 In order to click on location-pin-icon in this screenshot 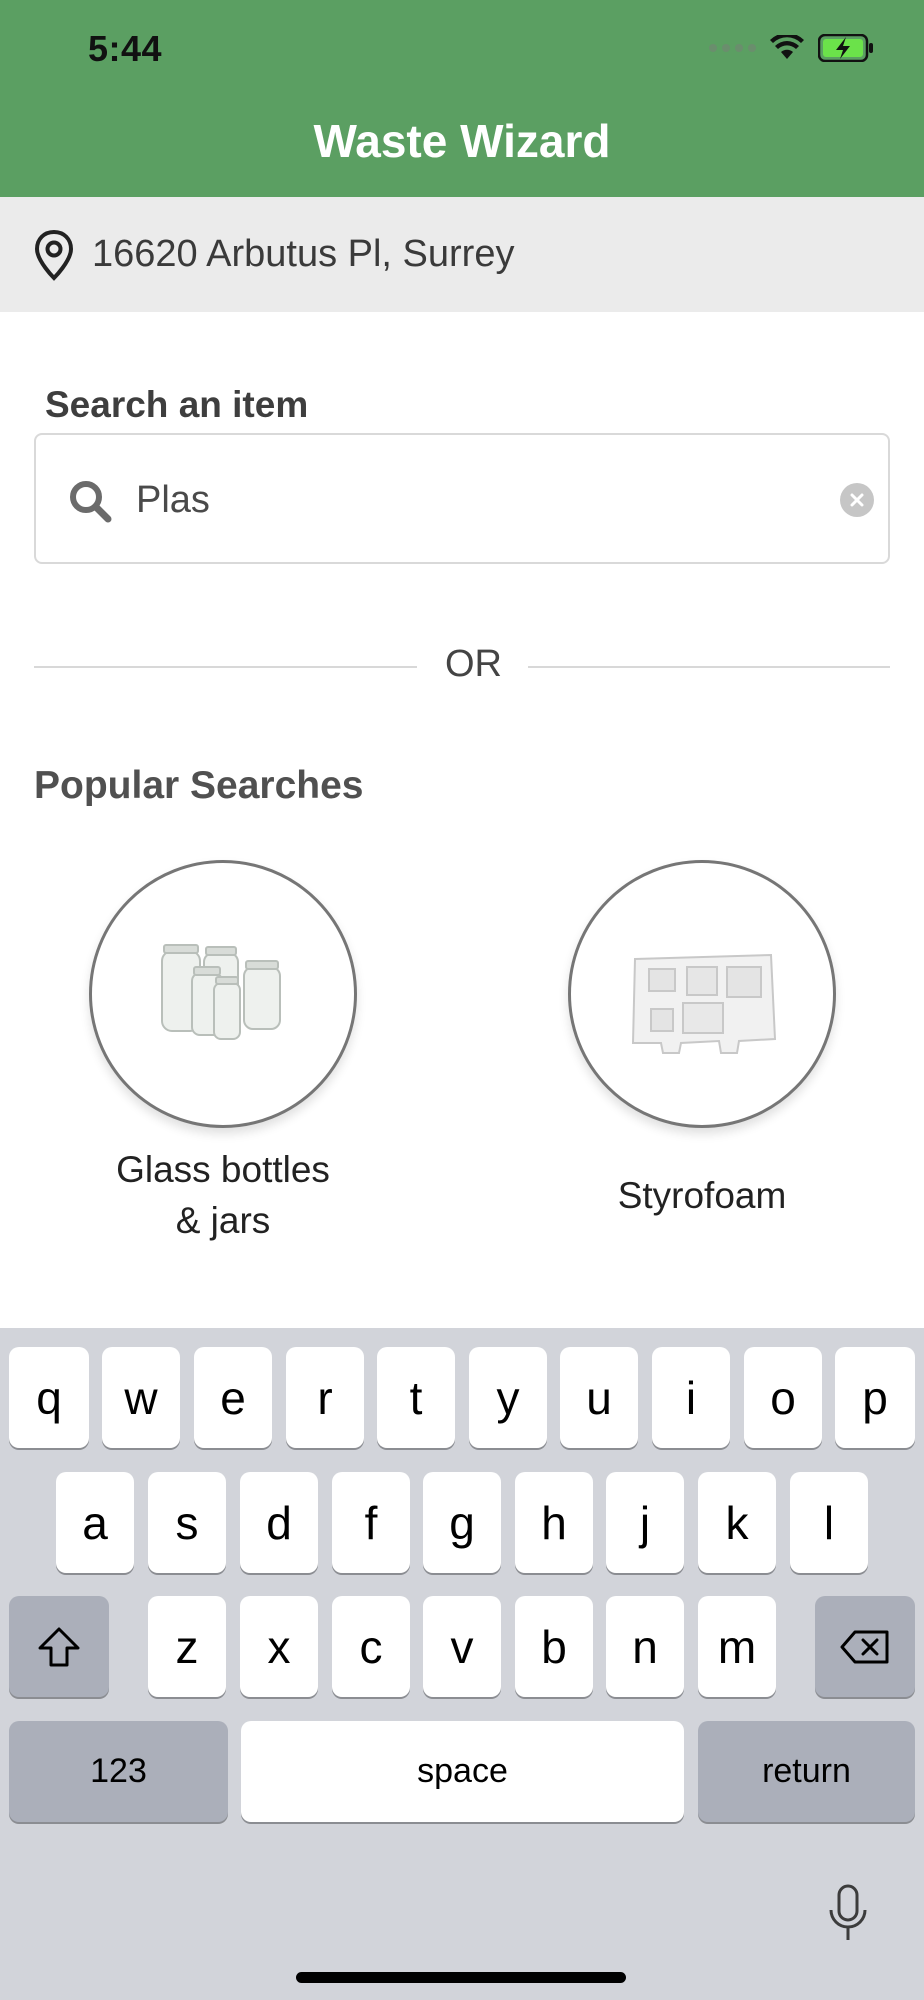, I will do `click(54, 255)`.